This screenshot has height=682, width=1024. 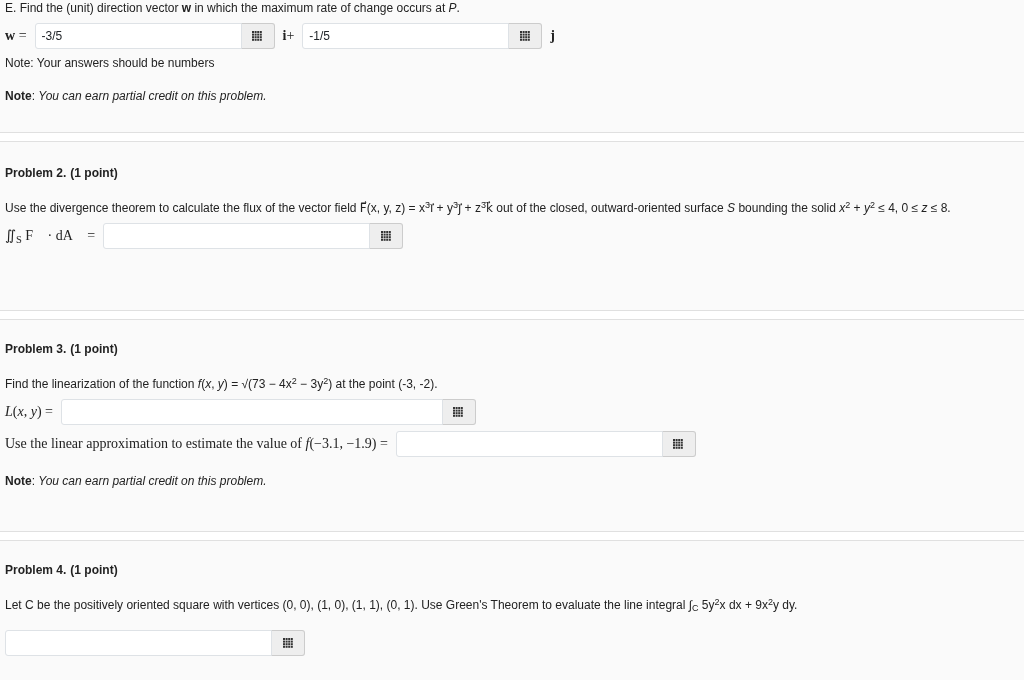 I want to click on question-text: E. Find the (unit) direction vector w in which the maximum rate of change occurs at P., so click(x=233, y=8).